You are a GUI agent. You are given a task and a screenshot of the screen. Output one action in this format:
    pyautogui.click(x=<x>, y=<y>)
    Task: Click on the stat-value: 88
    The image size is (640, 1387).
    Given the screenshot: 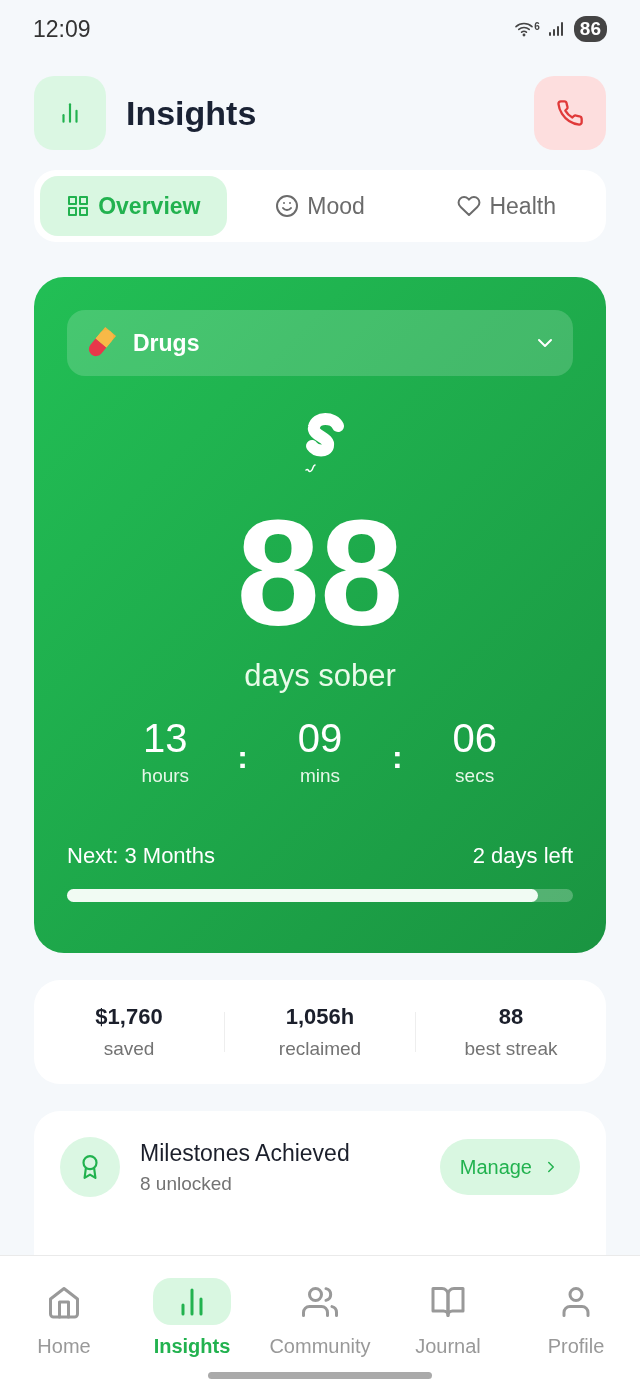 What is the action you would take?
    pyautogui.click(x=511, y=1017)
    